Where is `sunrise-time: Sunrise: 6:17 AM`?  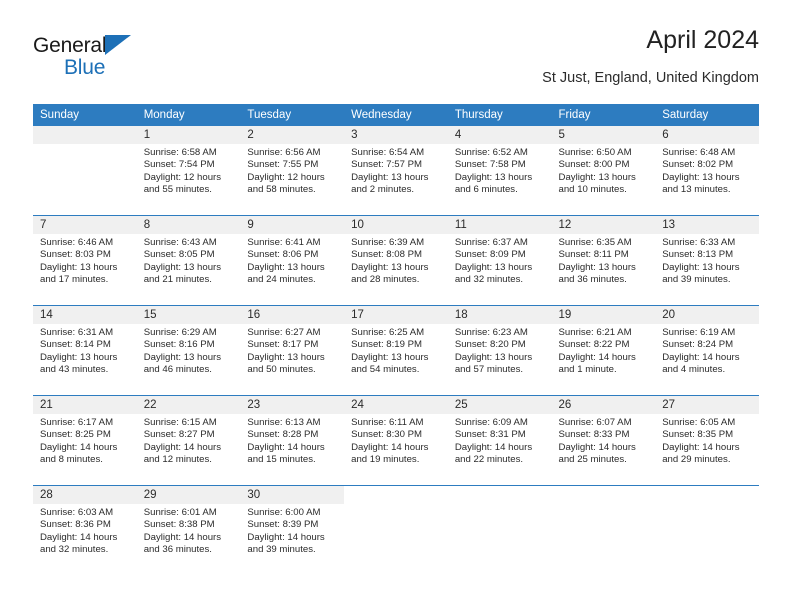
sunrise-time: Sunrise: 6:17 AM is located at coordinates (77, 422).